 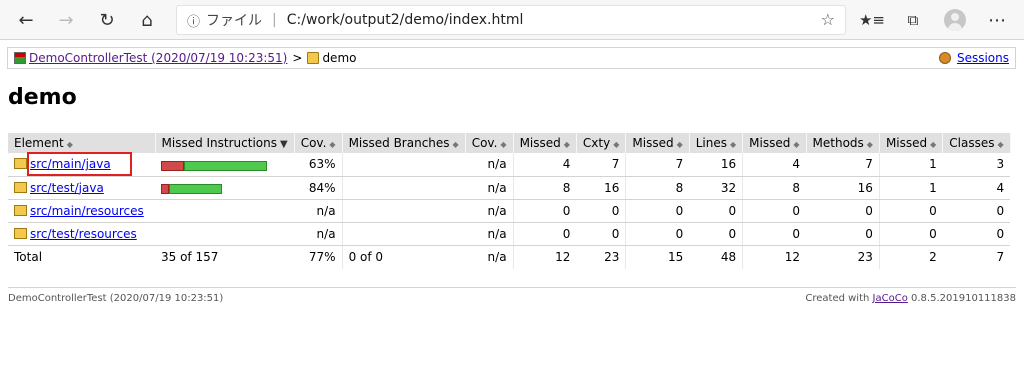 I want to click on col-cxty: Cxty ◆, so click(x=601, y=143).